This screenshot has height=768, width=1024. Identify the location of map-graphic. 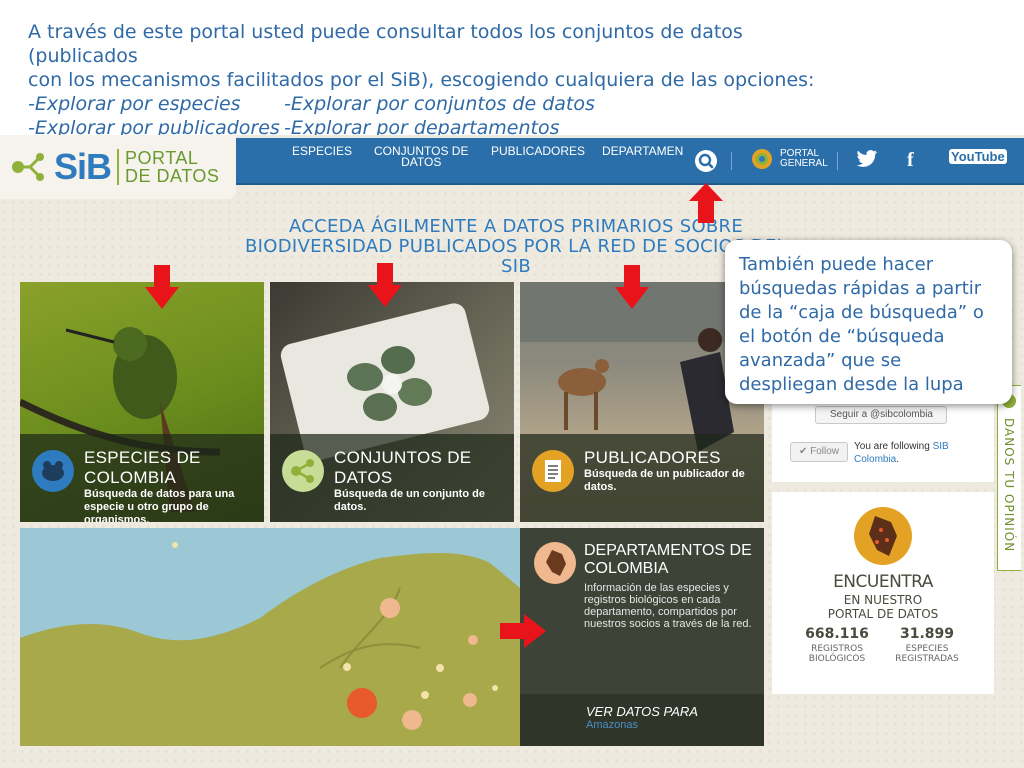
(270, 644).